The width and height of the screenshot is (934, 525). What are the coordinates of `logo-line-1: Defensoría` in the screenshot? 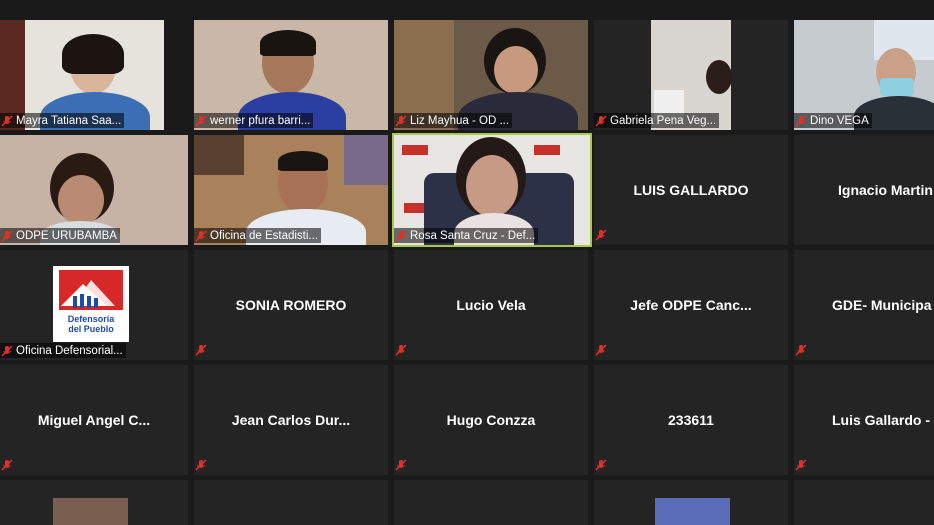 It's located at (91, 319).